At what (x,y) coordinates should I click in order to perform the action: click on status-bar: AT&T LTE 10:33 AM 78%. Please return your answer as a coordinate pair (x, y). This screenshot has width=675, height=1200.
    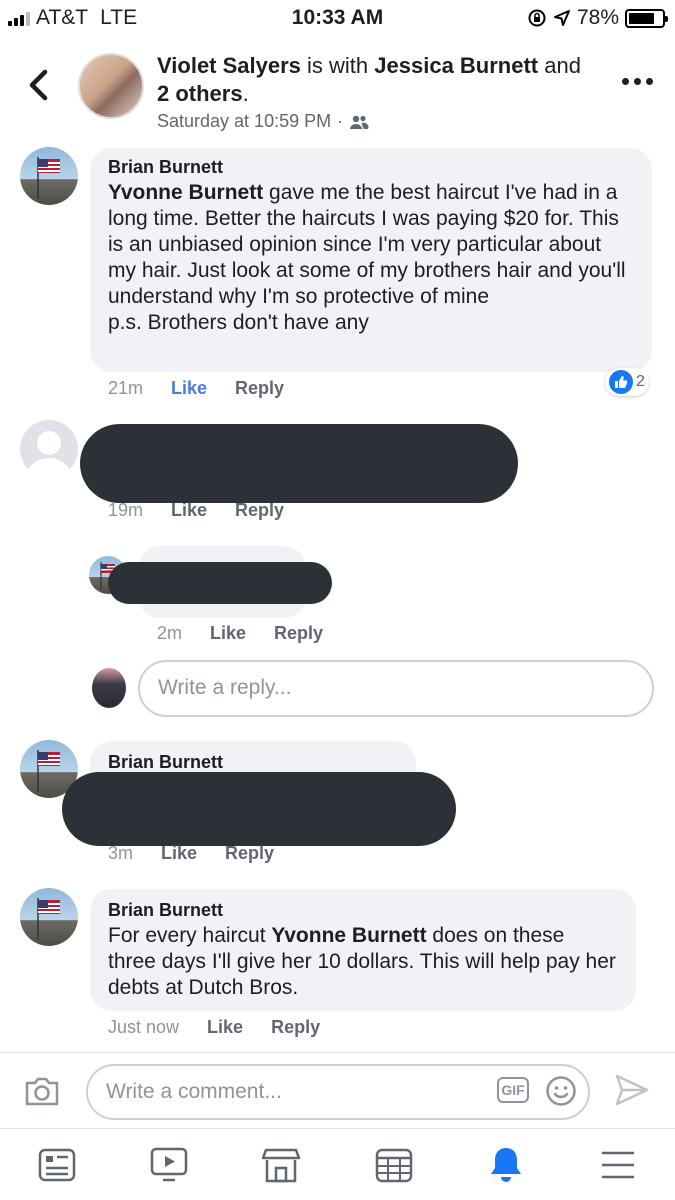
    Looking at the image, I should click on (337, 18).